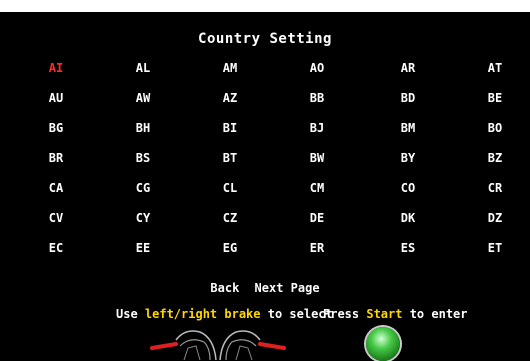  Describe the element at coordinates (230, 68) in the screenshot. I see `country-option: AM` at that location.